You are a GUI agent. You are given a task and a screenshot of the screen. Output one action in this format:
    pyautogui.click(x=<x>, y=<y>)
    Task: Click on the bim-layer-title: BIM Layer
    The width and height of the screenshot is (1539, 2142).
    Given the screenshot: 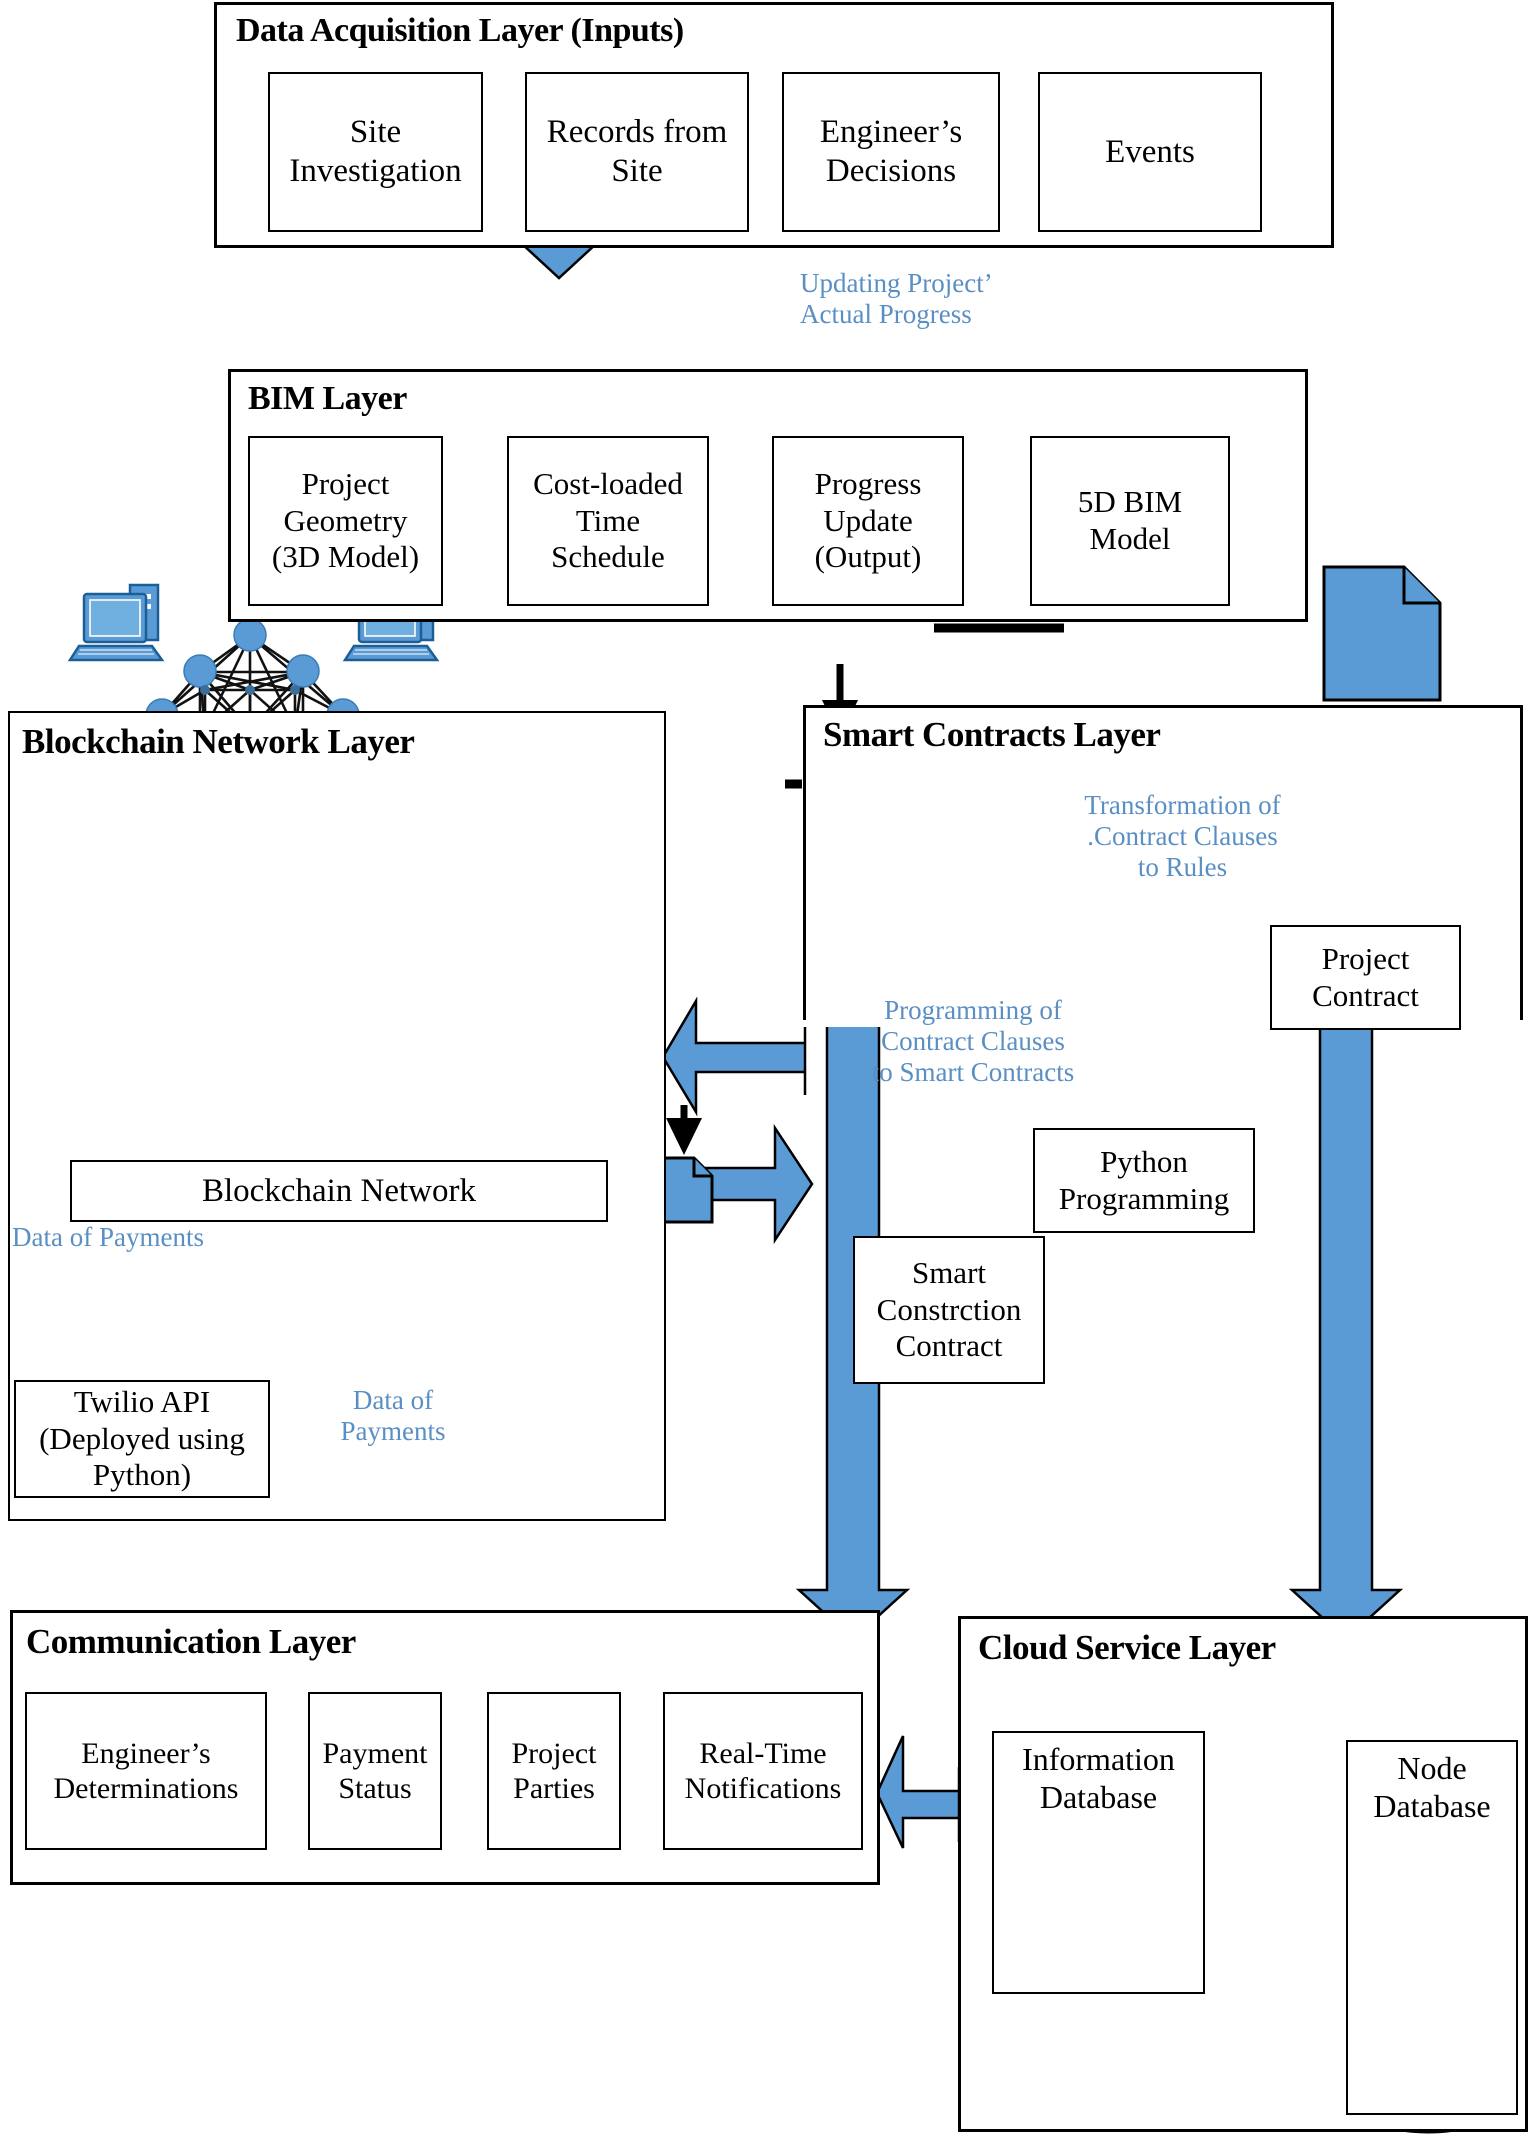 What is the action you would take?
    pyautogui.click(x=327, y=398)
    